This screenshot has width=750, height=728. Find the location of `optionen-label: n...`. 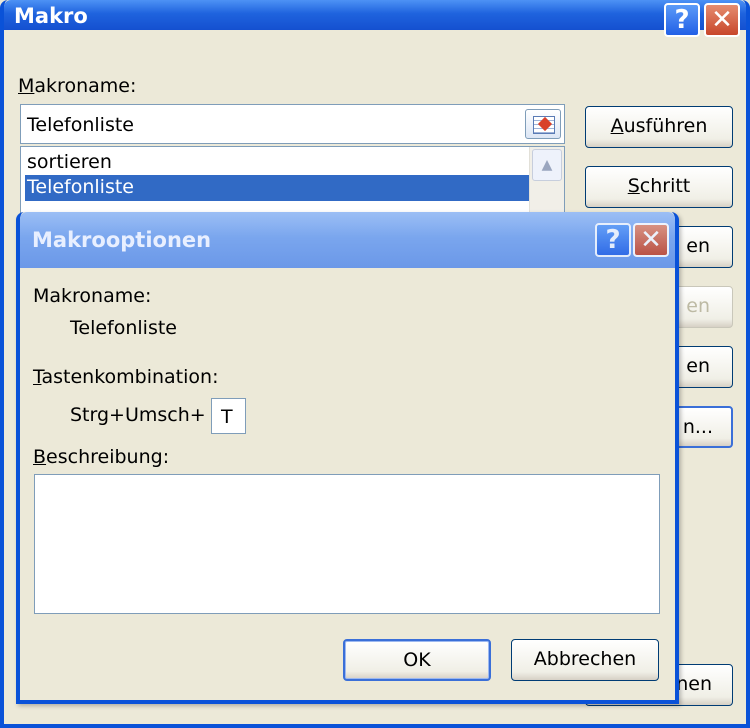

optionen-label: n... is located at coordinates (697, 427).